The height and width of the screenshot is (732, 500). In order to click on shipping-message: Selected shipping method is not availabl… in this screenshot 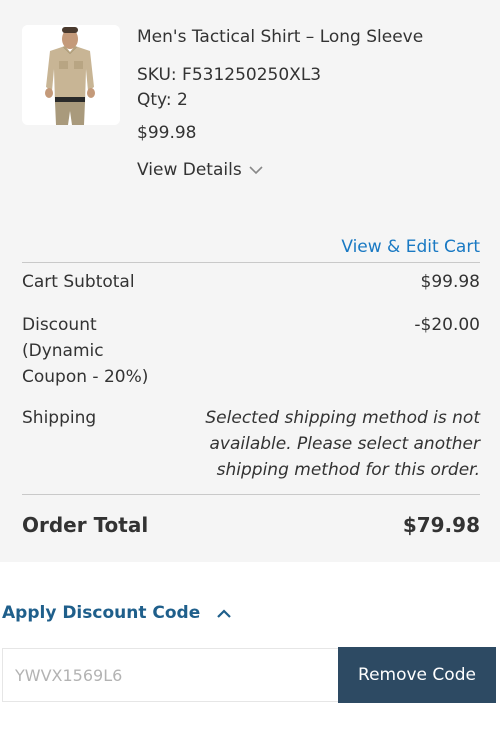, I will do `click(342, 444)`.